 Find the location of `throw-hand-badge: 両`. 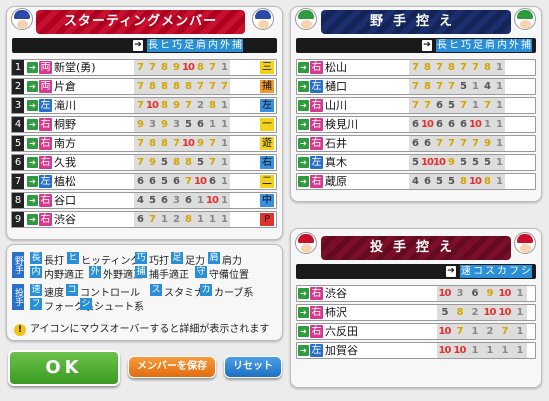

throw-hand-badge: 両 is located at coordinates (45, 67).